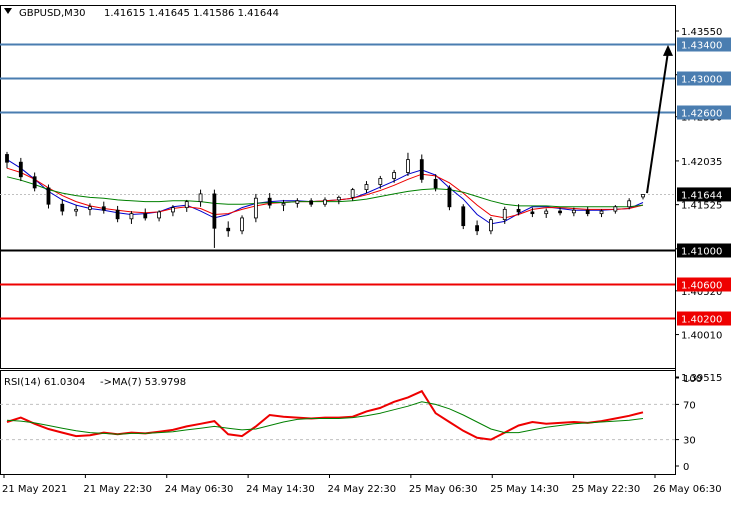  Describe the element at coordinates (701, 320) in the screenshot. I see `level-badge-label: 1.40200` at that location.